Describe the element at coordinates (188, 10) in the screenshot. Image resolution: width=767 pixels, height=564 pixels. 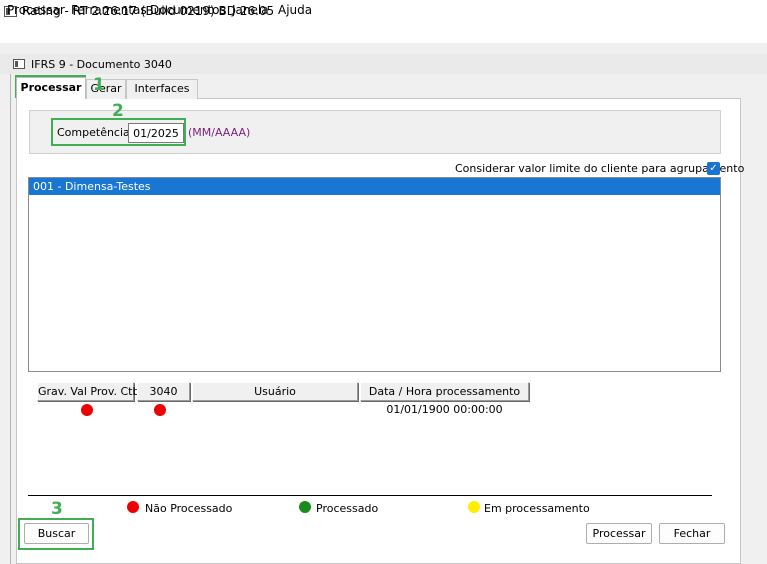
I see `menu-documentos: Documentos` at that location.